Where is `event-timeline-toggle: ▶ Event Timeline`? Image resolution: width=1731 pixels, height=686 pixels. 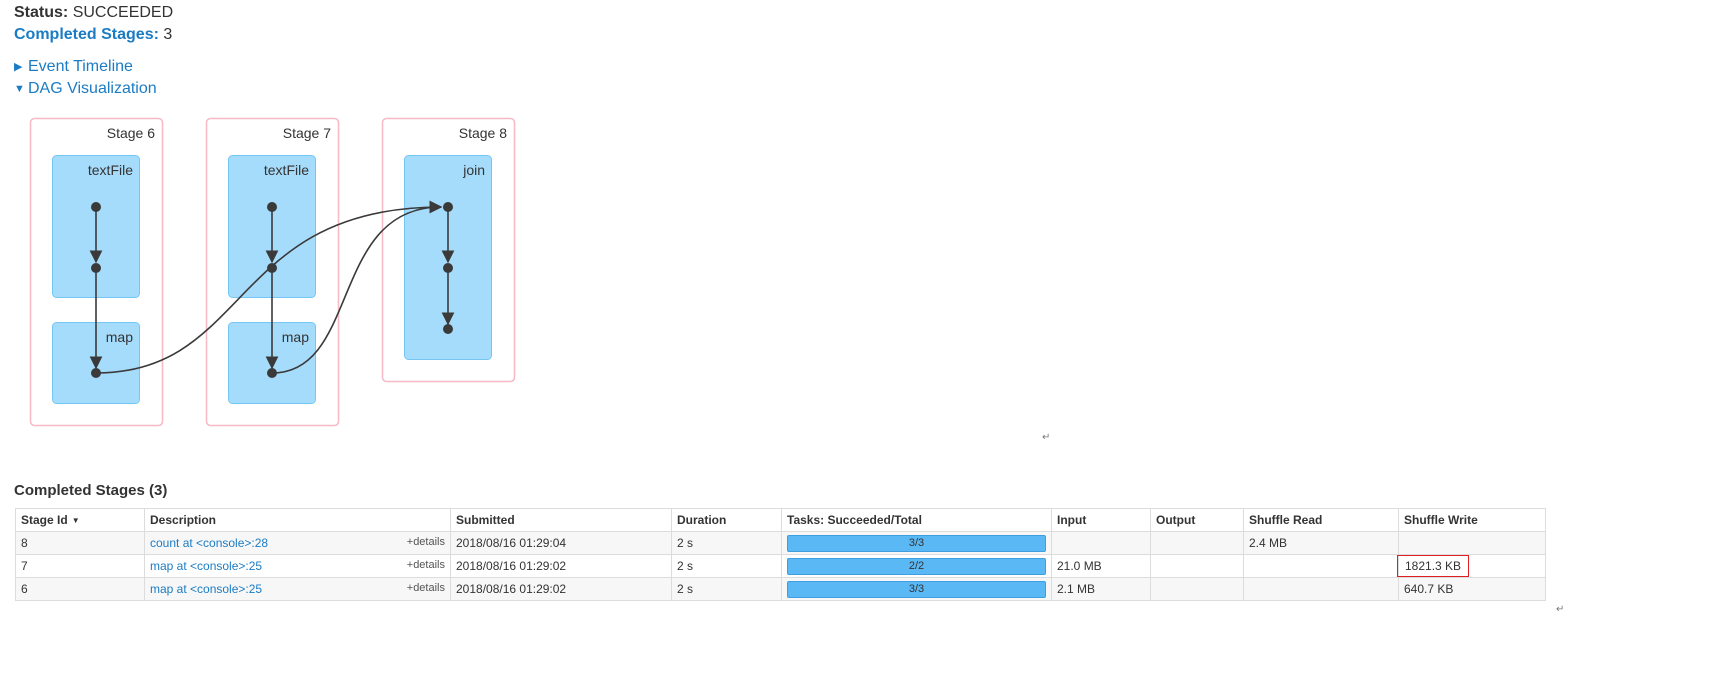
event-timeline-toggle: ▶ Event Timeline is located at coordinates (73, 67).